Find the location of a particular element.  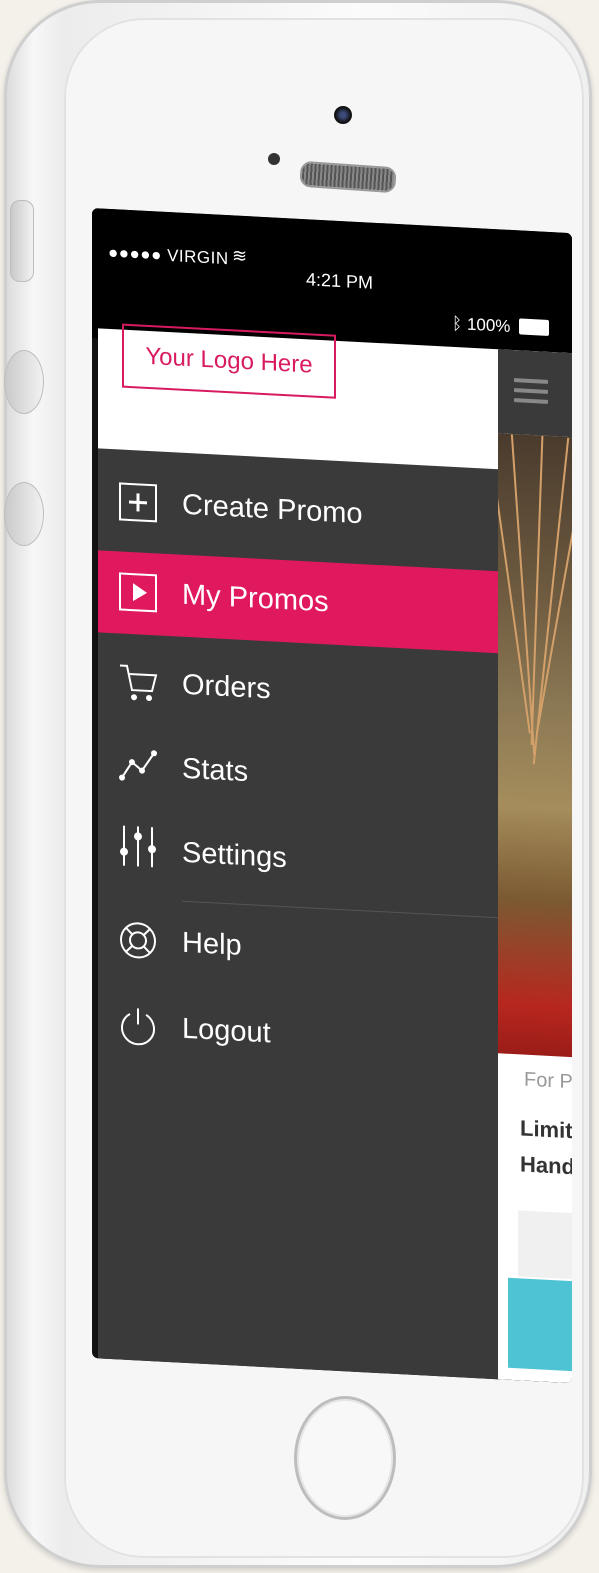

power-icon is located at coordinates (138, 1027).